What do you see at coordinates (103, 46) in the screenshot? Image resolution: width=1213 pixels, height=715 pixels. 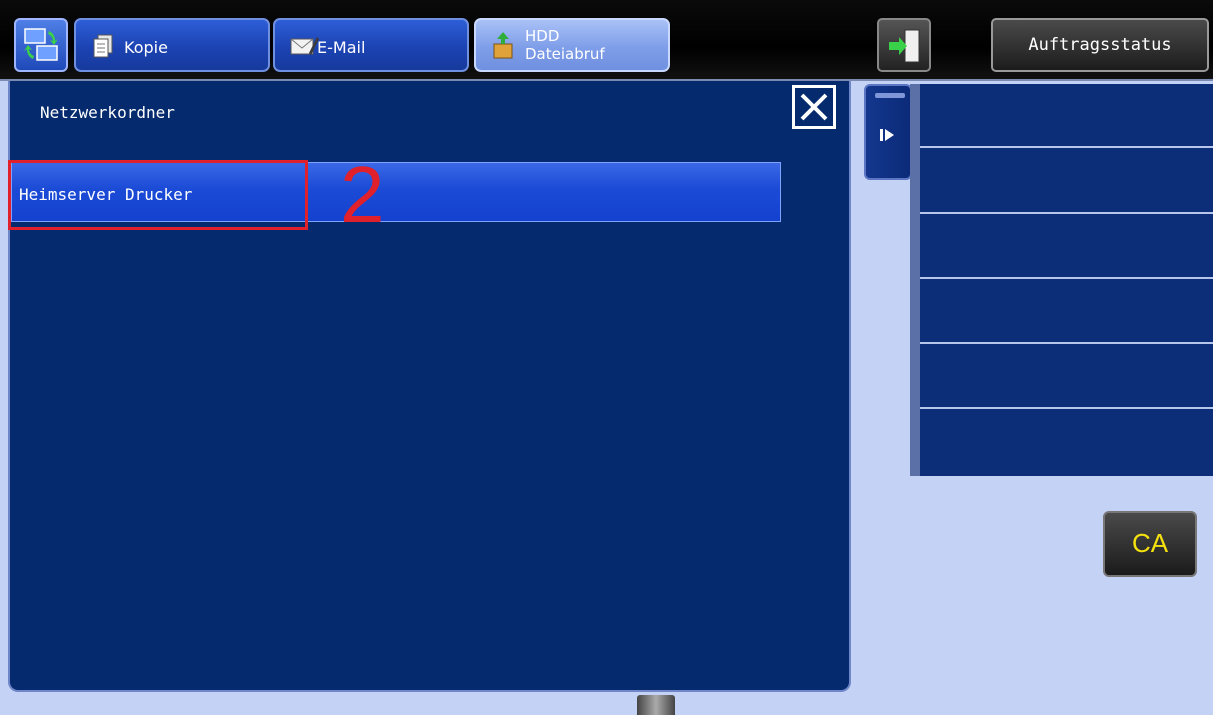 I see `copy-icon` at bounding box center [103, 46].